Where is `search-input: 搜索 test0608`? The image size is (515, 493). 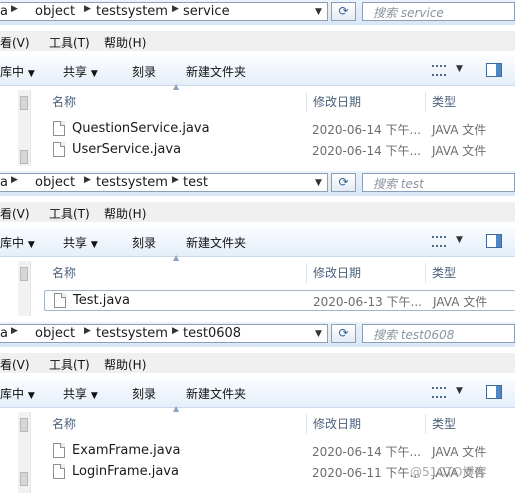 search-input: 搜索 test0608 is located at coordinates (438, 333).